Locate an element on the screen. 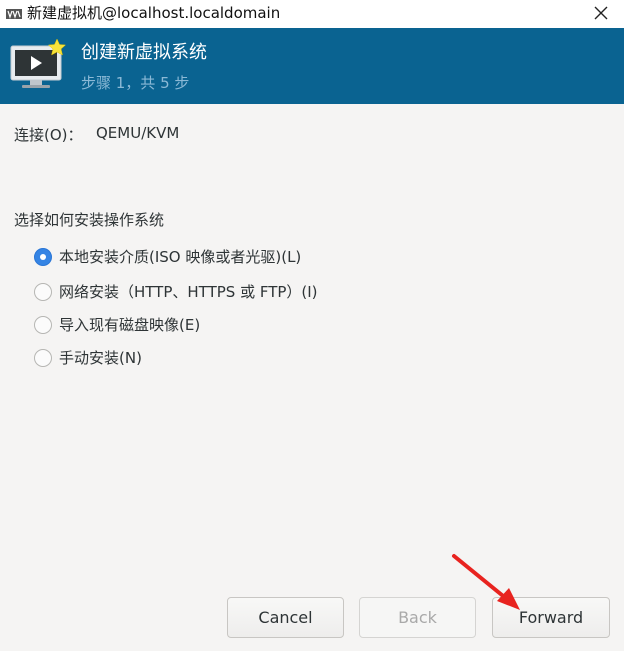 This screenshot has width=624, height=651. radio-manual-install: 手动安装(N) is located at coordinates (88, 358).